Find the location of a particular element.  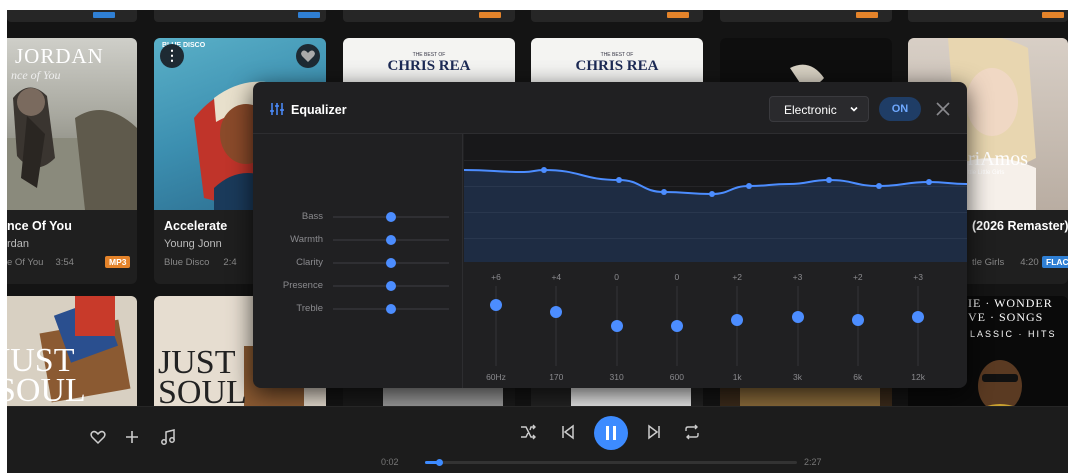

repeat-icon is located at coordinates (692, 432).